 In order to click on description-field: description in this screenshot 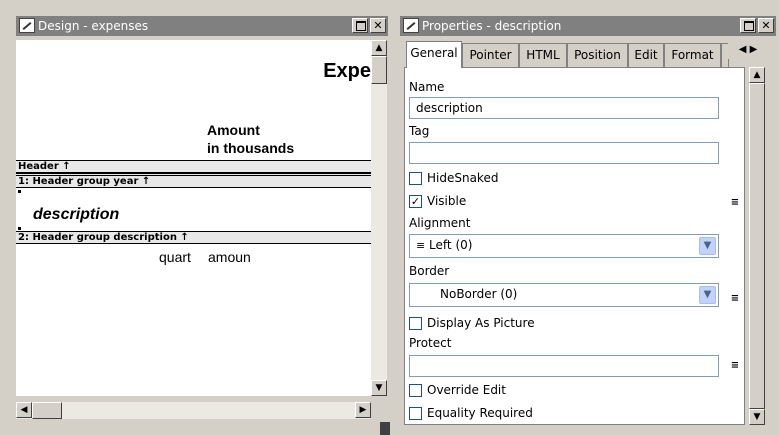, I will do `click(76, 215)`.